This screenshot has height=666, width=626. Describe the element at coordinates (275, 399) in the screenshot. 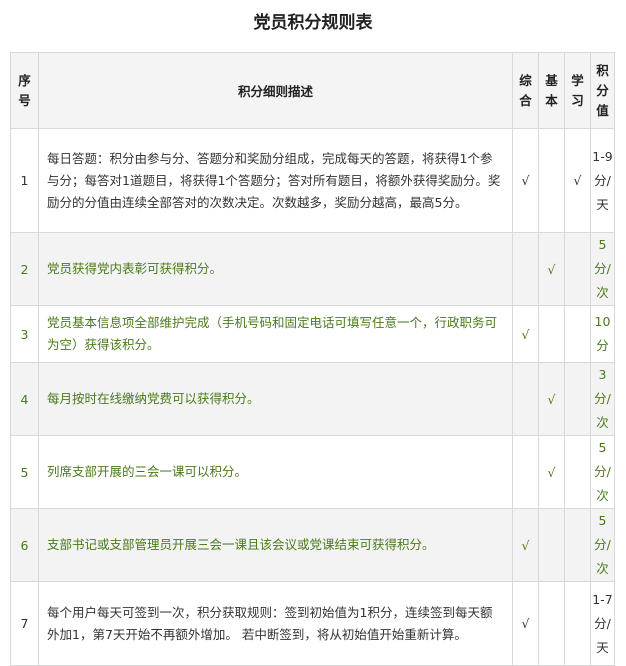

I see `row-description: 每月按时在线缴纳党费可以获得积分。` at that location.